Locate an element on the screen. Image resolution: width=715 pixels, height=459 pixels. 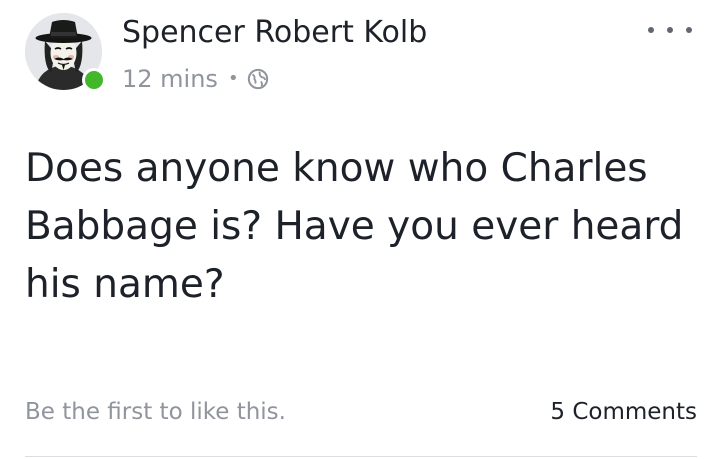
globe-icon is located at coordinates (258, 79).